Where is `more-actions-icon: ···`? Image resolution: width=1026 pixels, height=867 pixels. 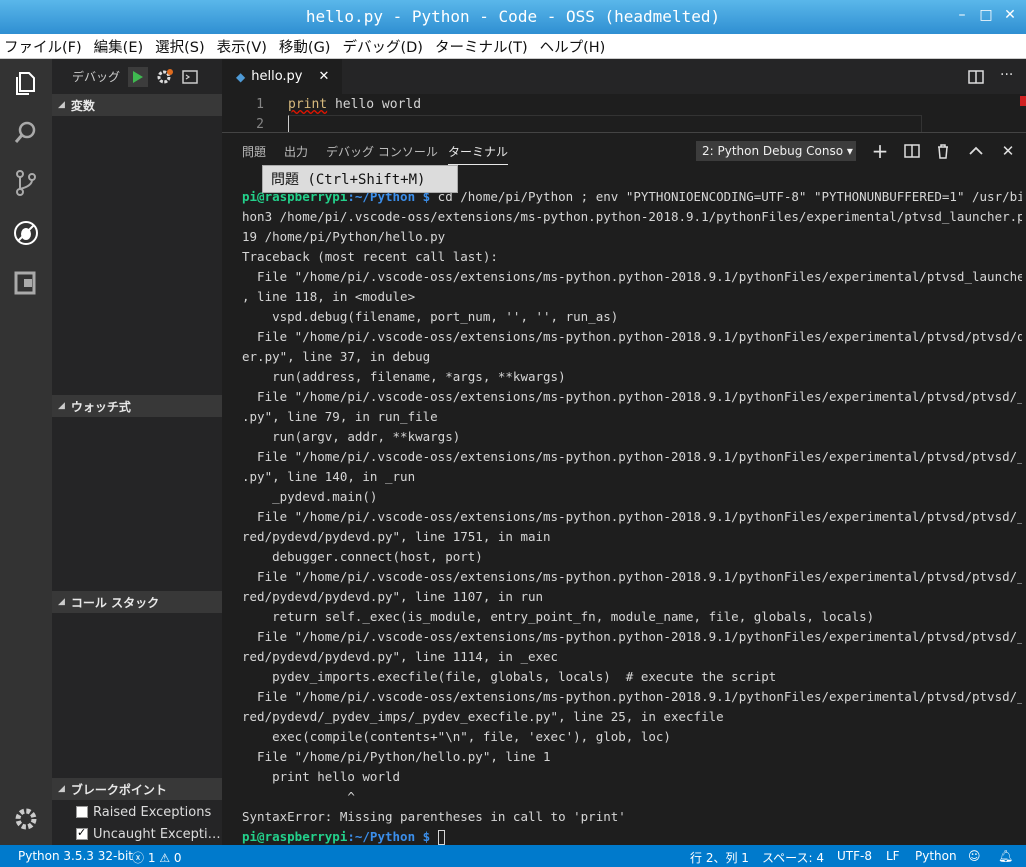
more-actions-icon: ··· is located at coordinates (1006, 75).